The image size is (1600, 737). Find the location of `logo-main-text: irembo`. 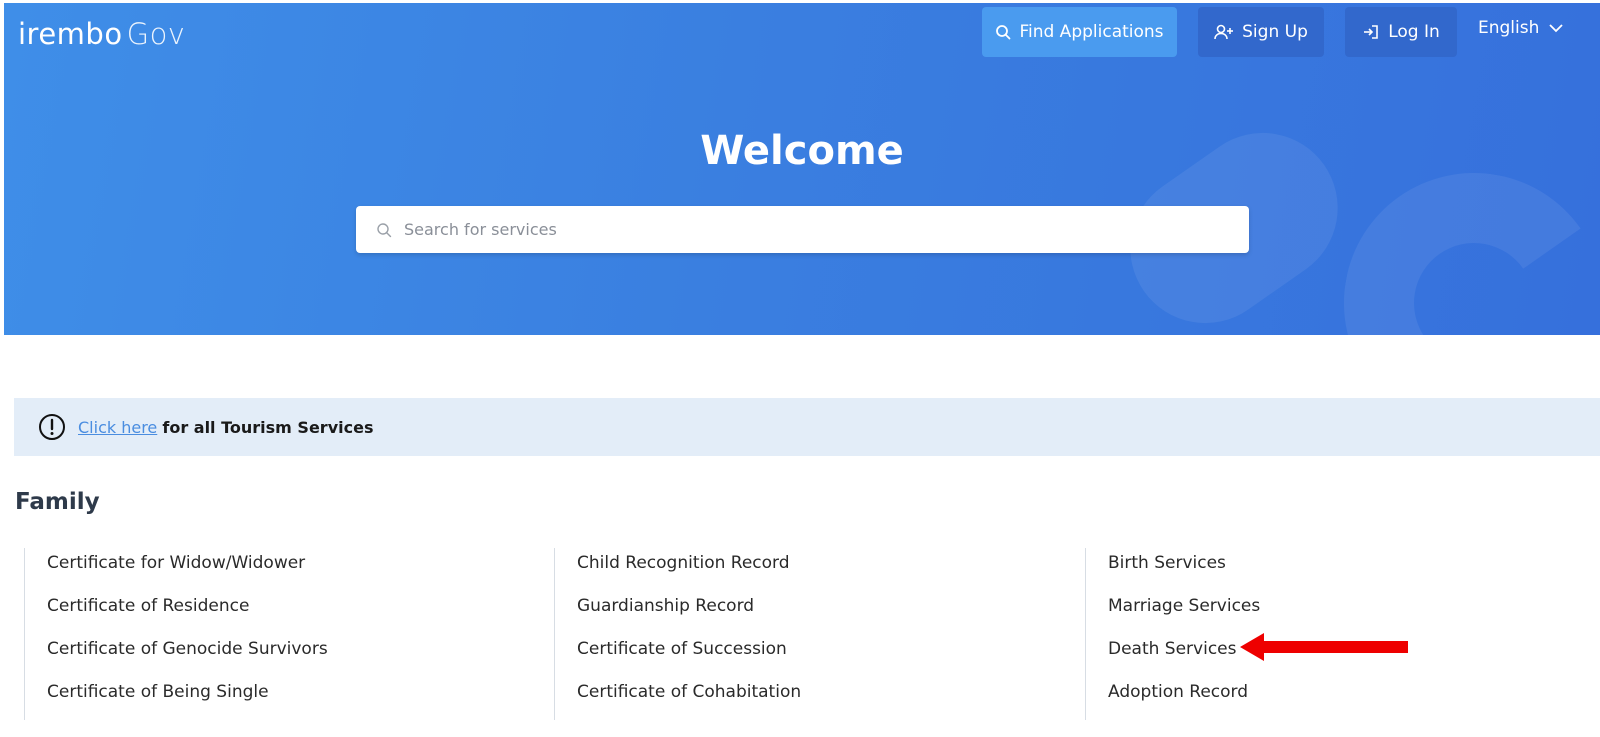

logo-main-text: irembo is located at coordinates (70, 34).